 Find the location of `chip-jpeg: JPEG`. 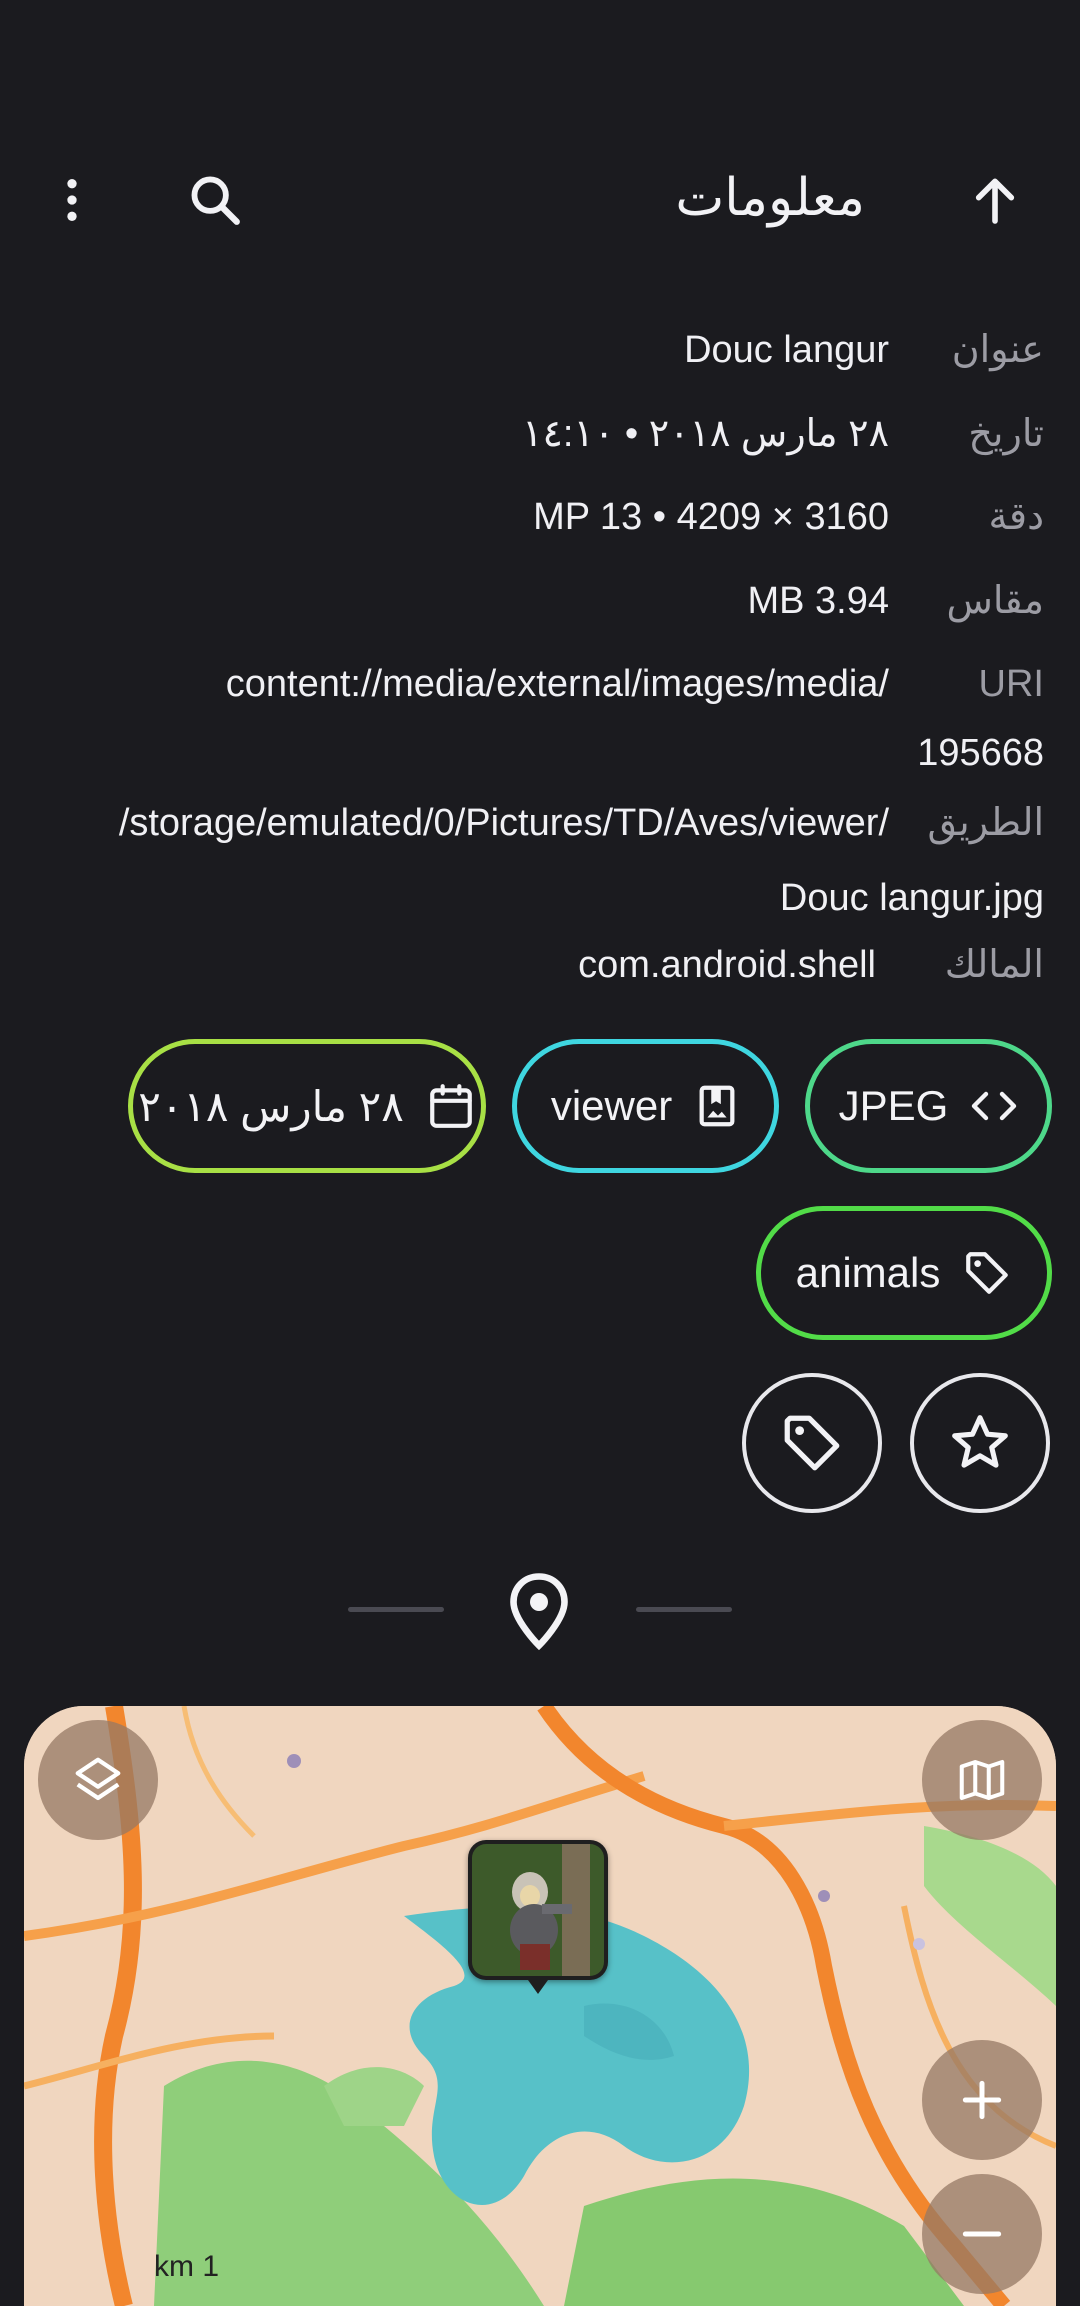

chip-jpeg: JPEG is located at coordinates (928, 1106).